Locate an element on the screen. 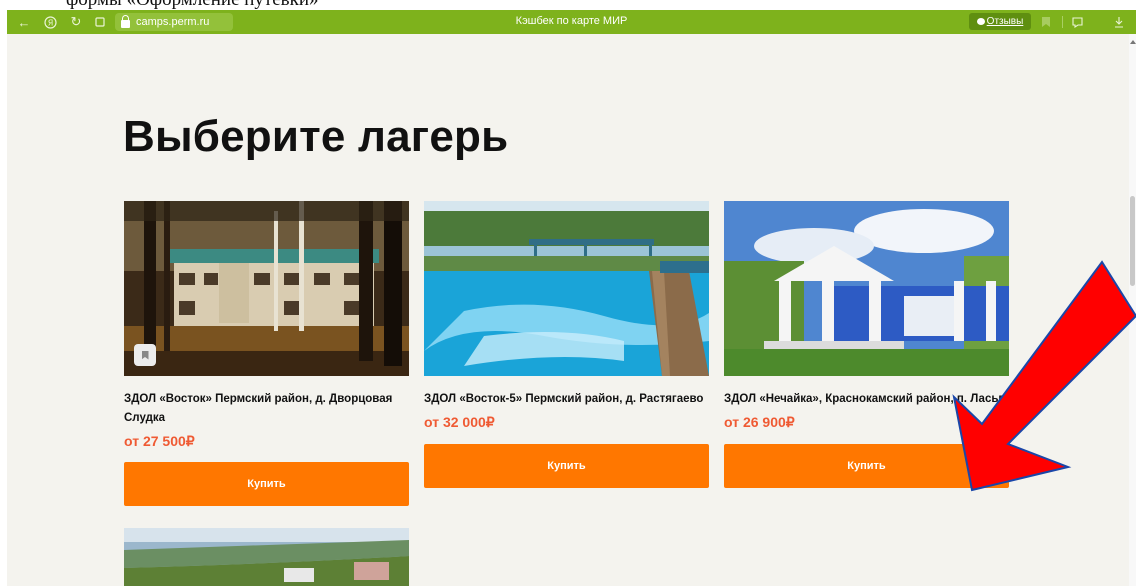 This screenshot has height=586, width=1136. svg-text: Я is located at coordinates (50, 22).